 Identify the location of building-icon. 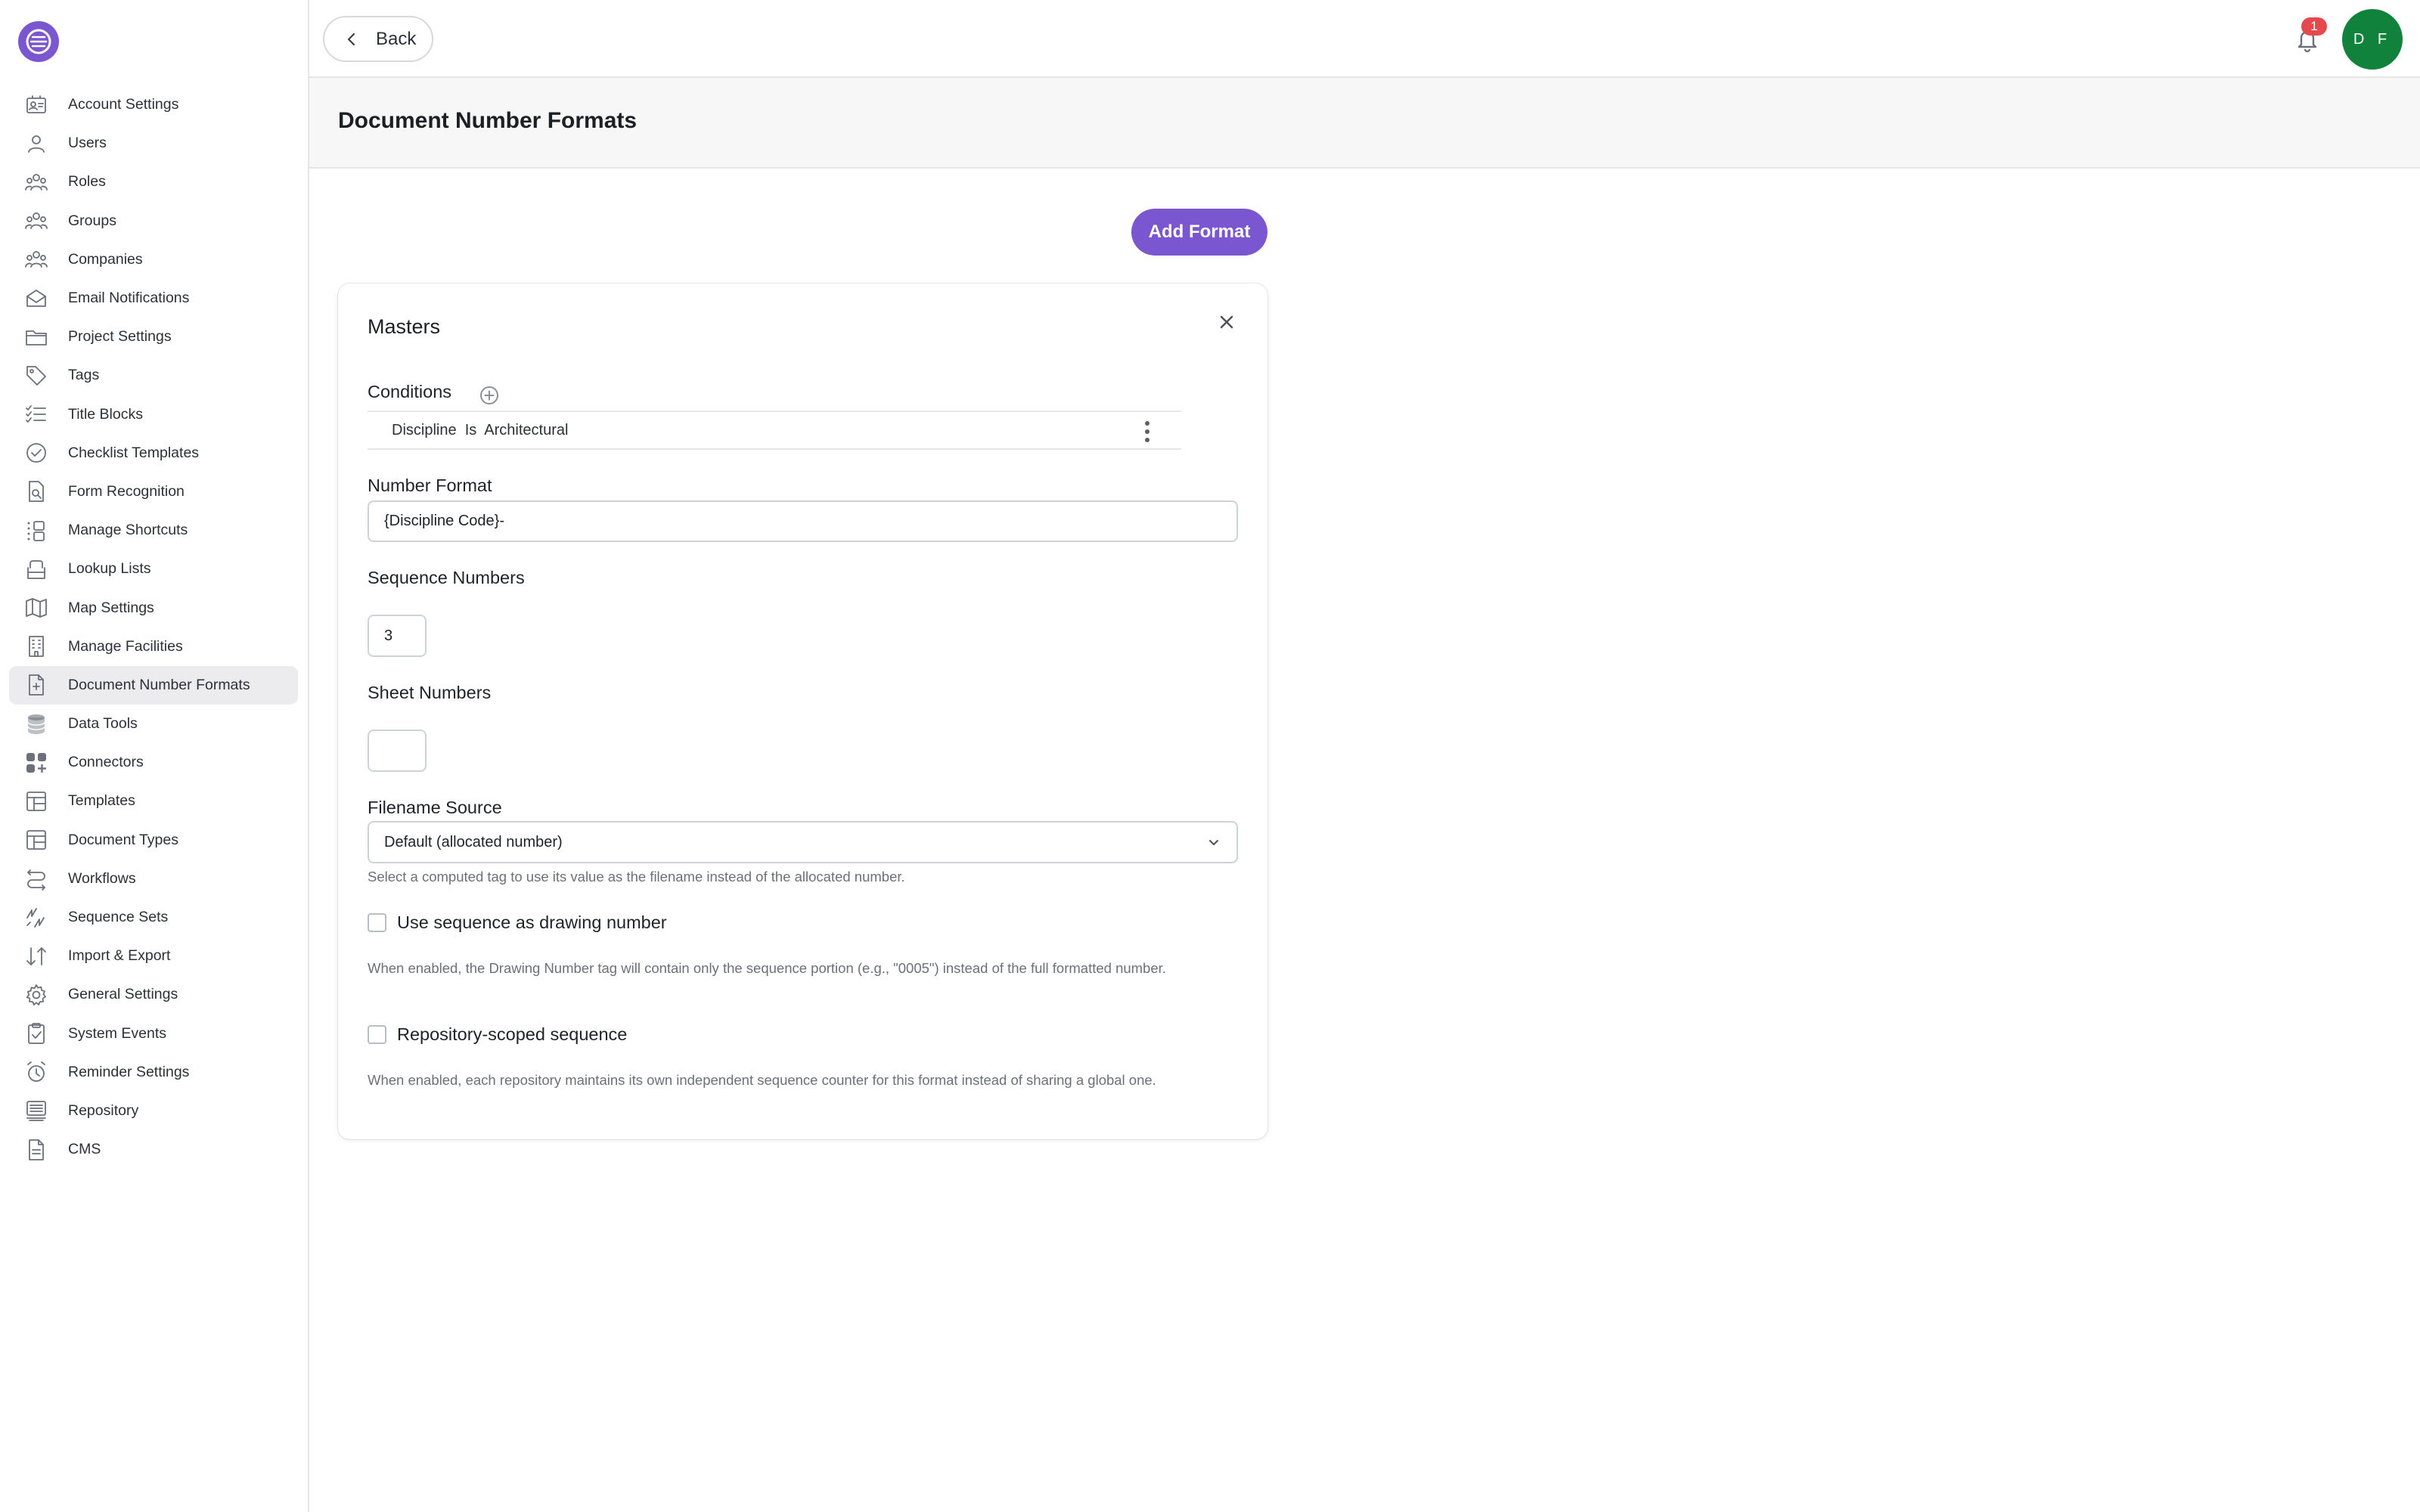
(36, 646).